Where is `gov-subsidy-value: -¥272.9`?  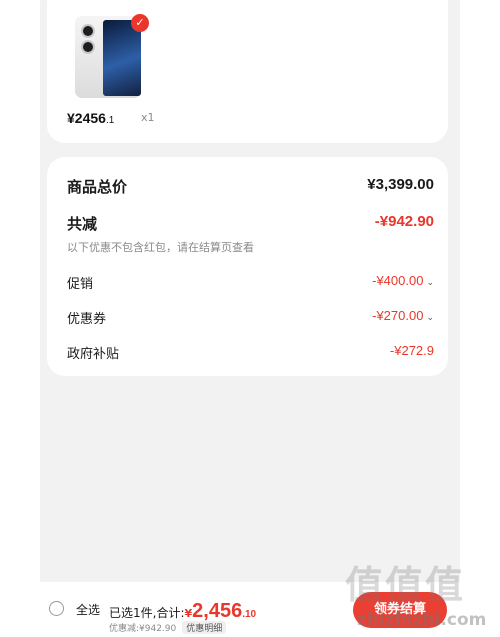 gov-subsidy-value: -¥272.9 is located at coordinates (411, 350).